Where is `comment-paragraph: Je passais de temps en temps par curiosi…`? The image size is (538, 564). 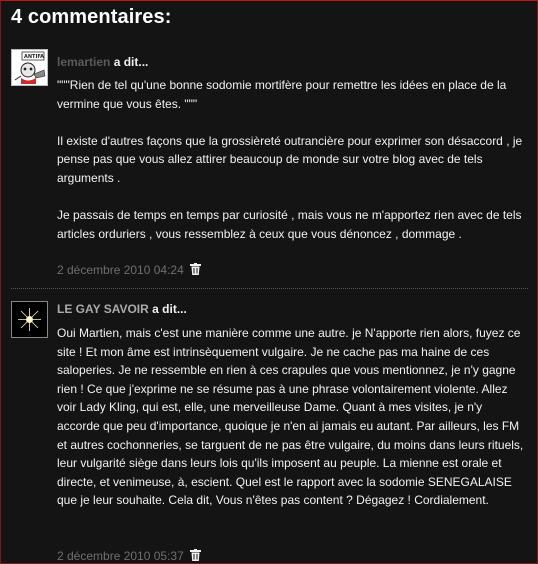 comment-paragraph: Je passais de temps en temps par curiosi… is located at coordinates (289, 224).